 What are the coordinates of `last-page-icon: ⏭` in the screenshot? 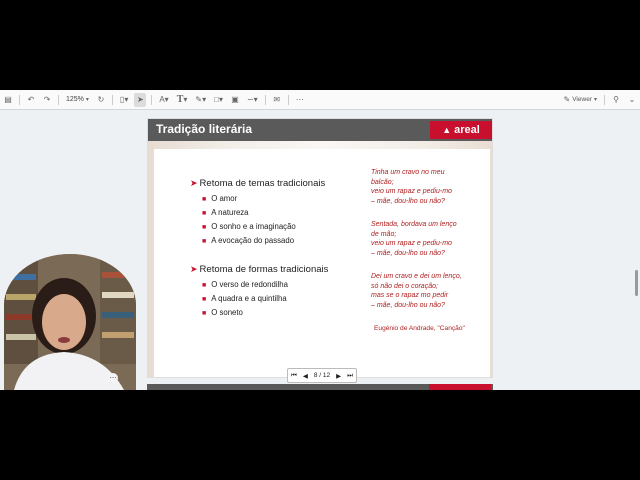 It's located at (350, 376).